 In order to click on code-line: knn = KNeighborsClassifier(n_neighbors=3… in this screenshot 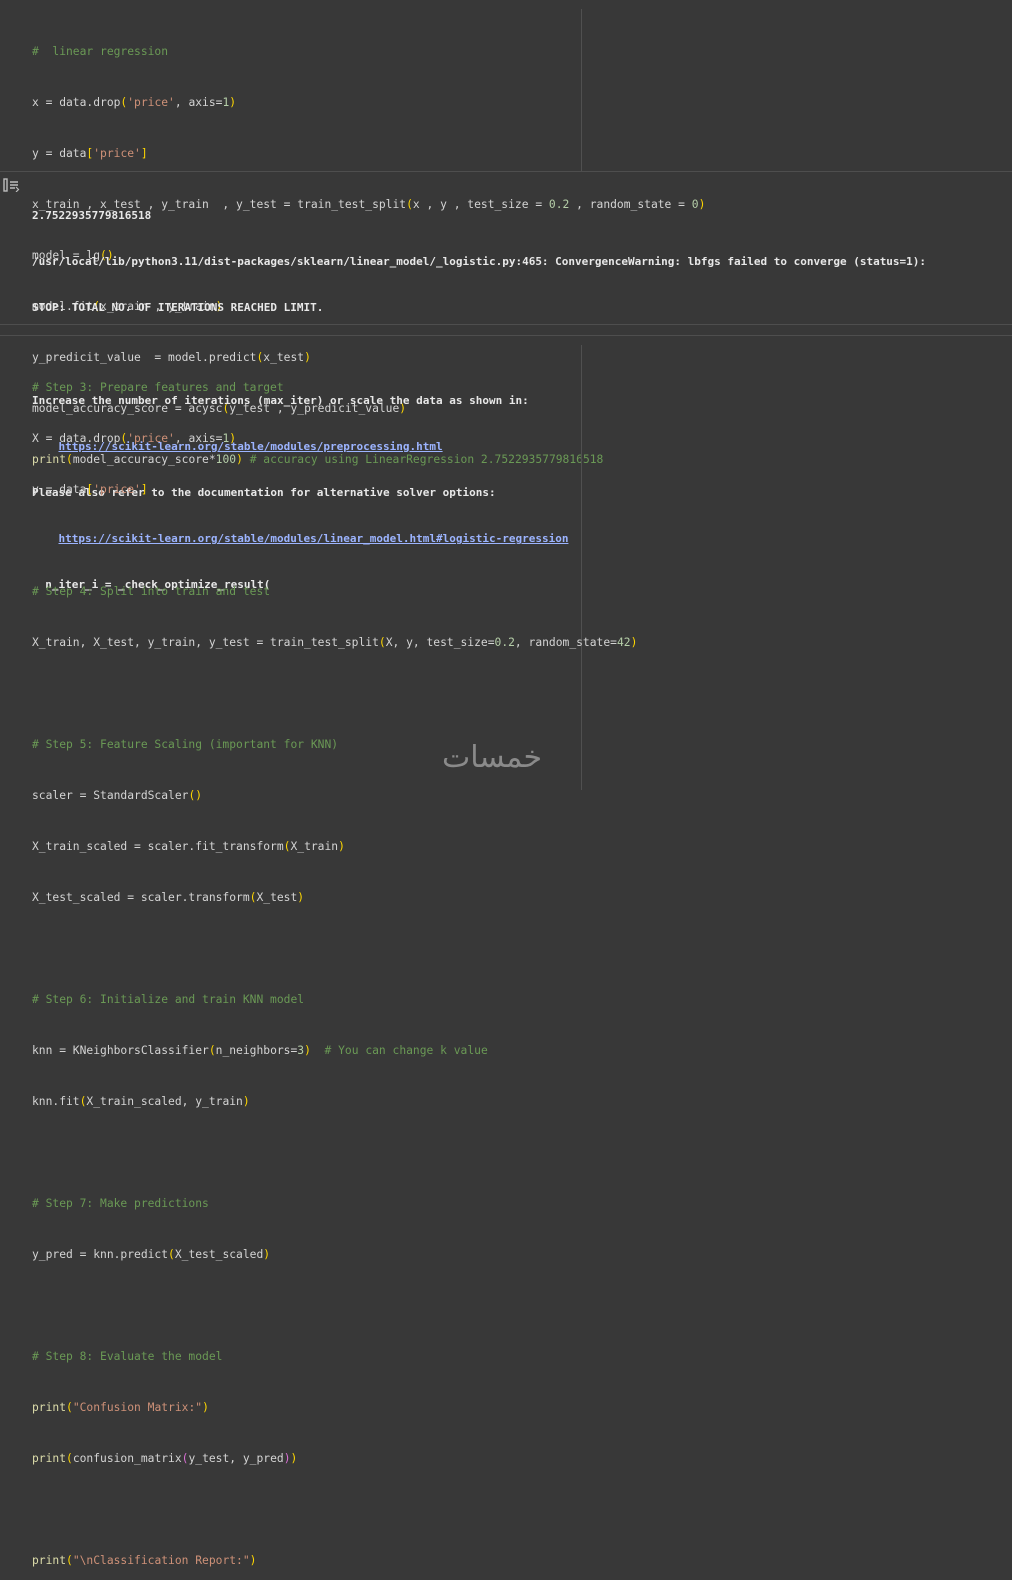, I will do `click(260, 1050)`.